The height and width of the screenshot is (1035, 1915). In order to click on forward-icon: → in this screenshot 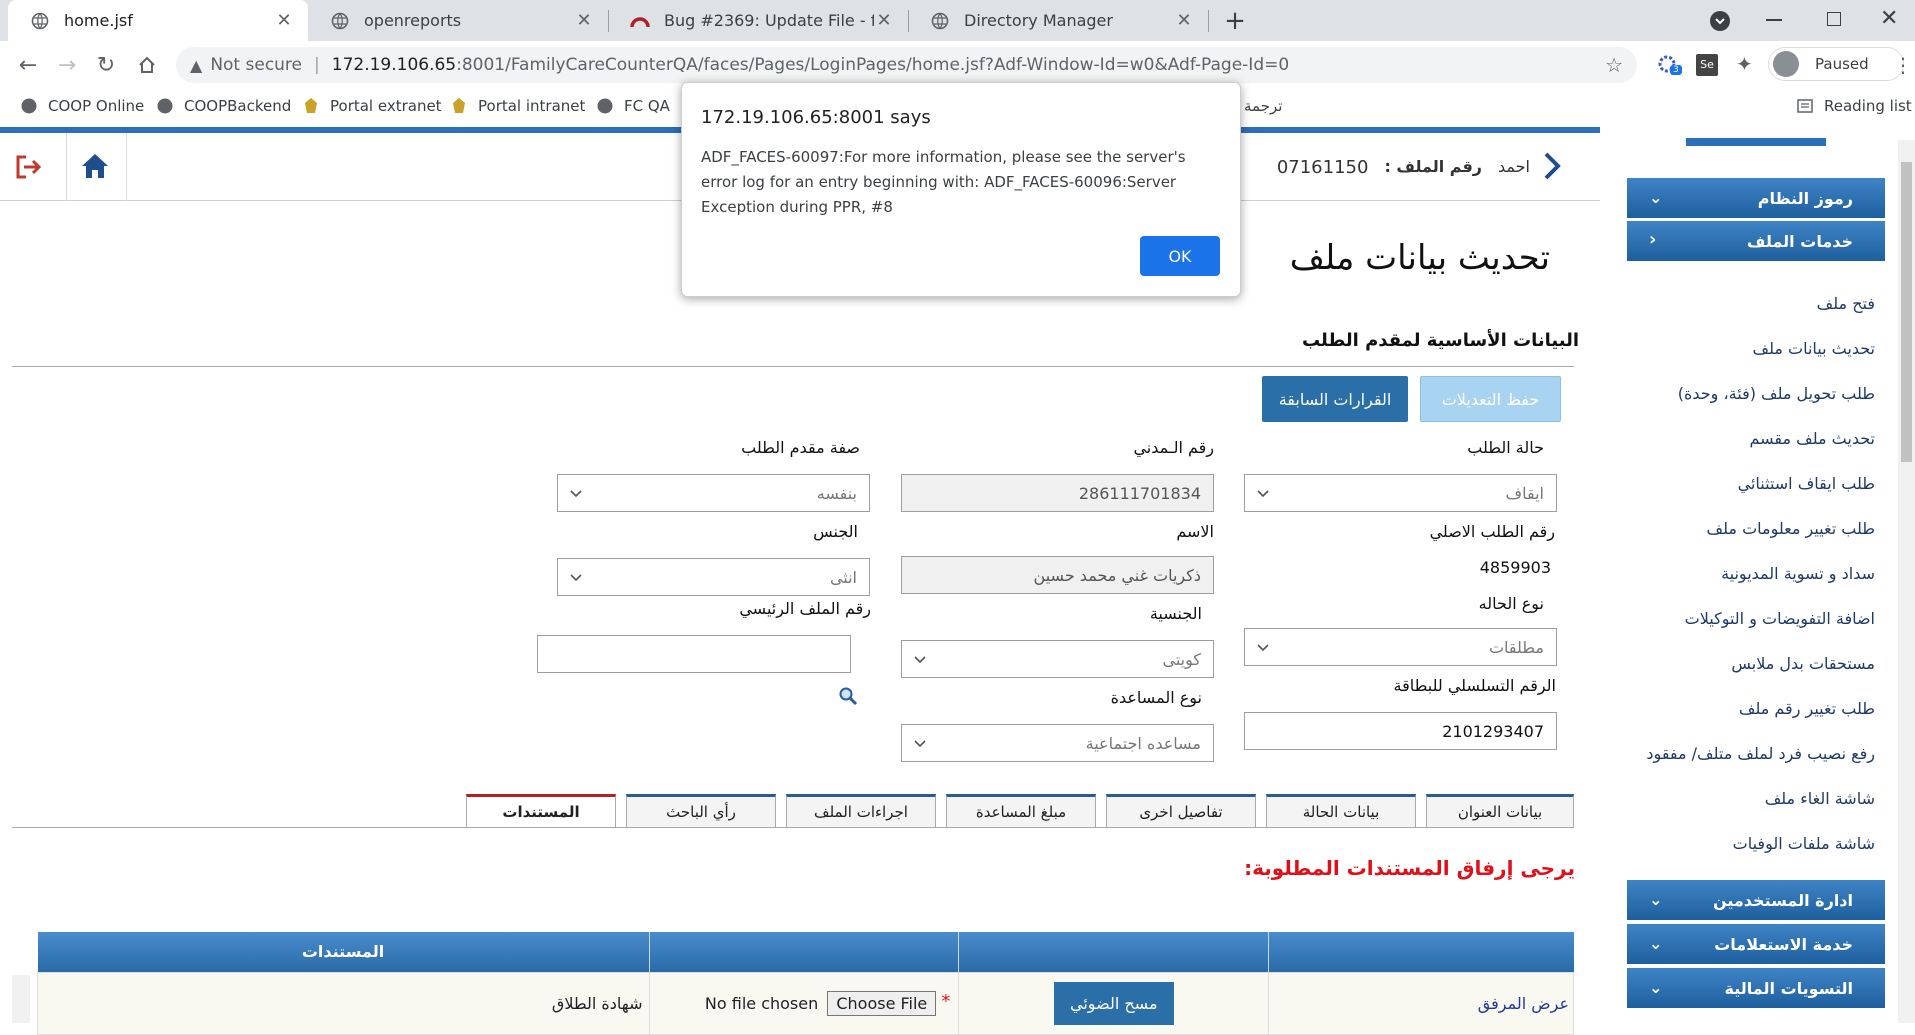, I will do `click(67, 65)`.